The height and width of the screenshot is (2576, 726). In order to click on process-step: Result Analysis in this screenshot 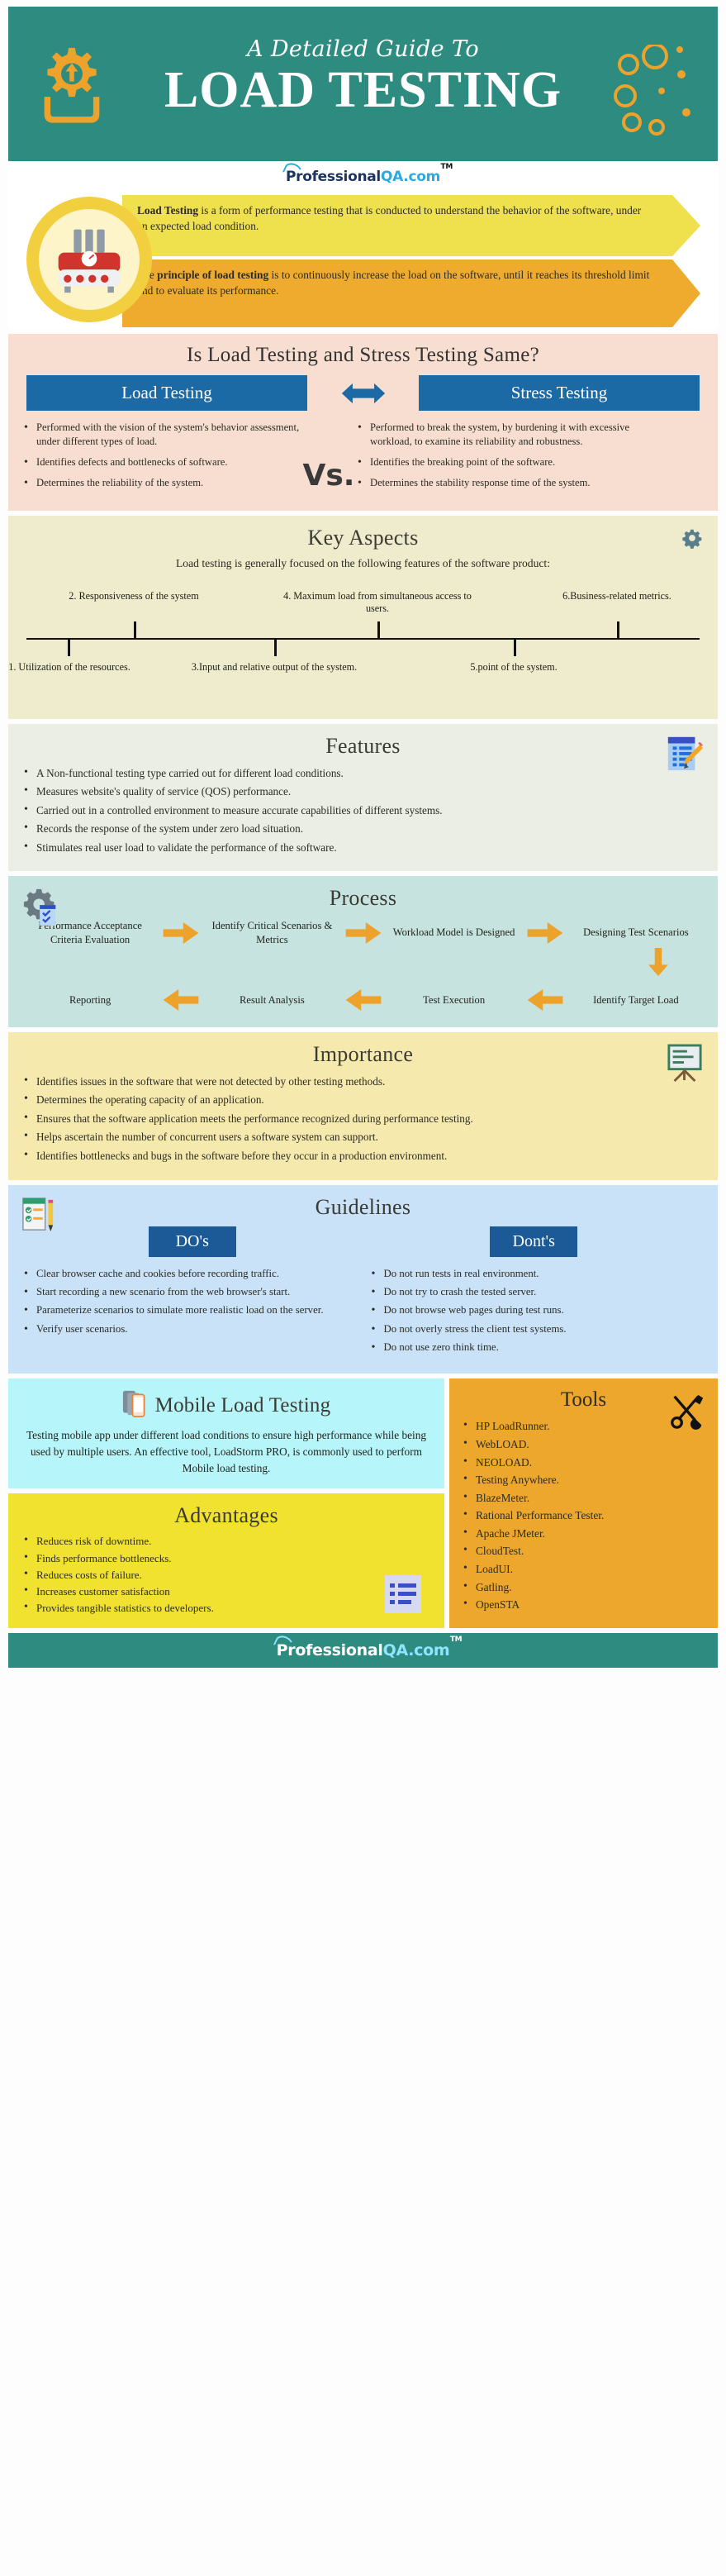, I will do `click(272, 1000)`.